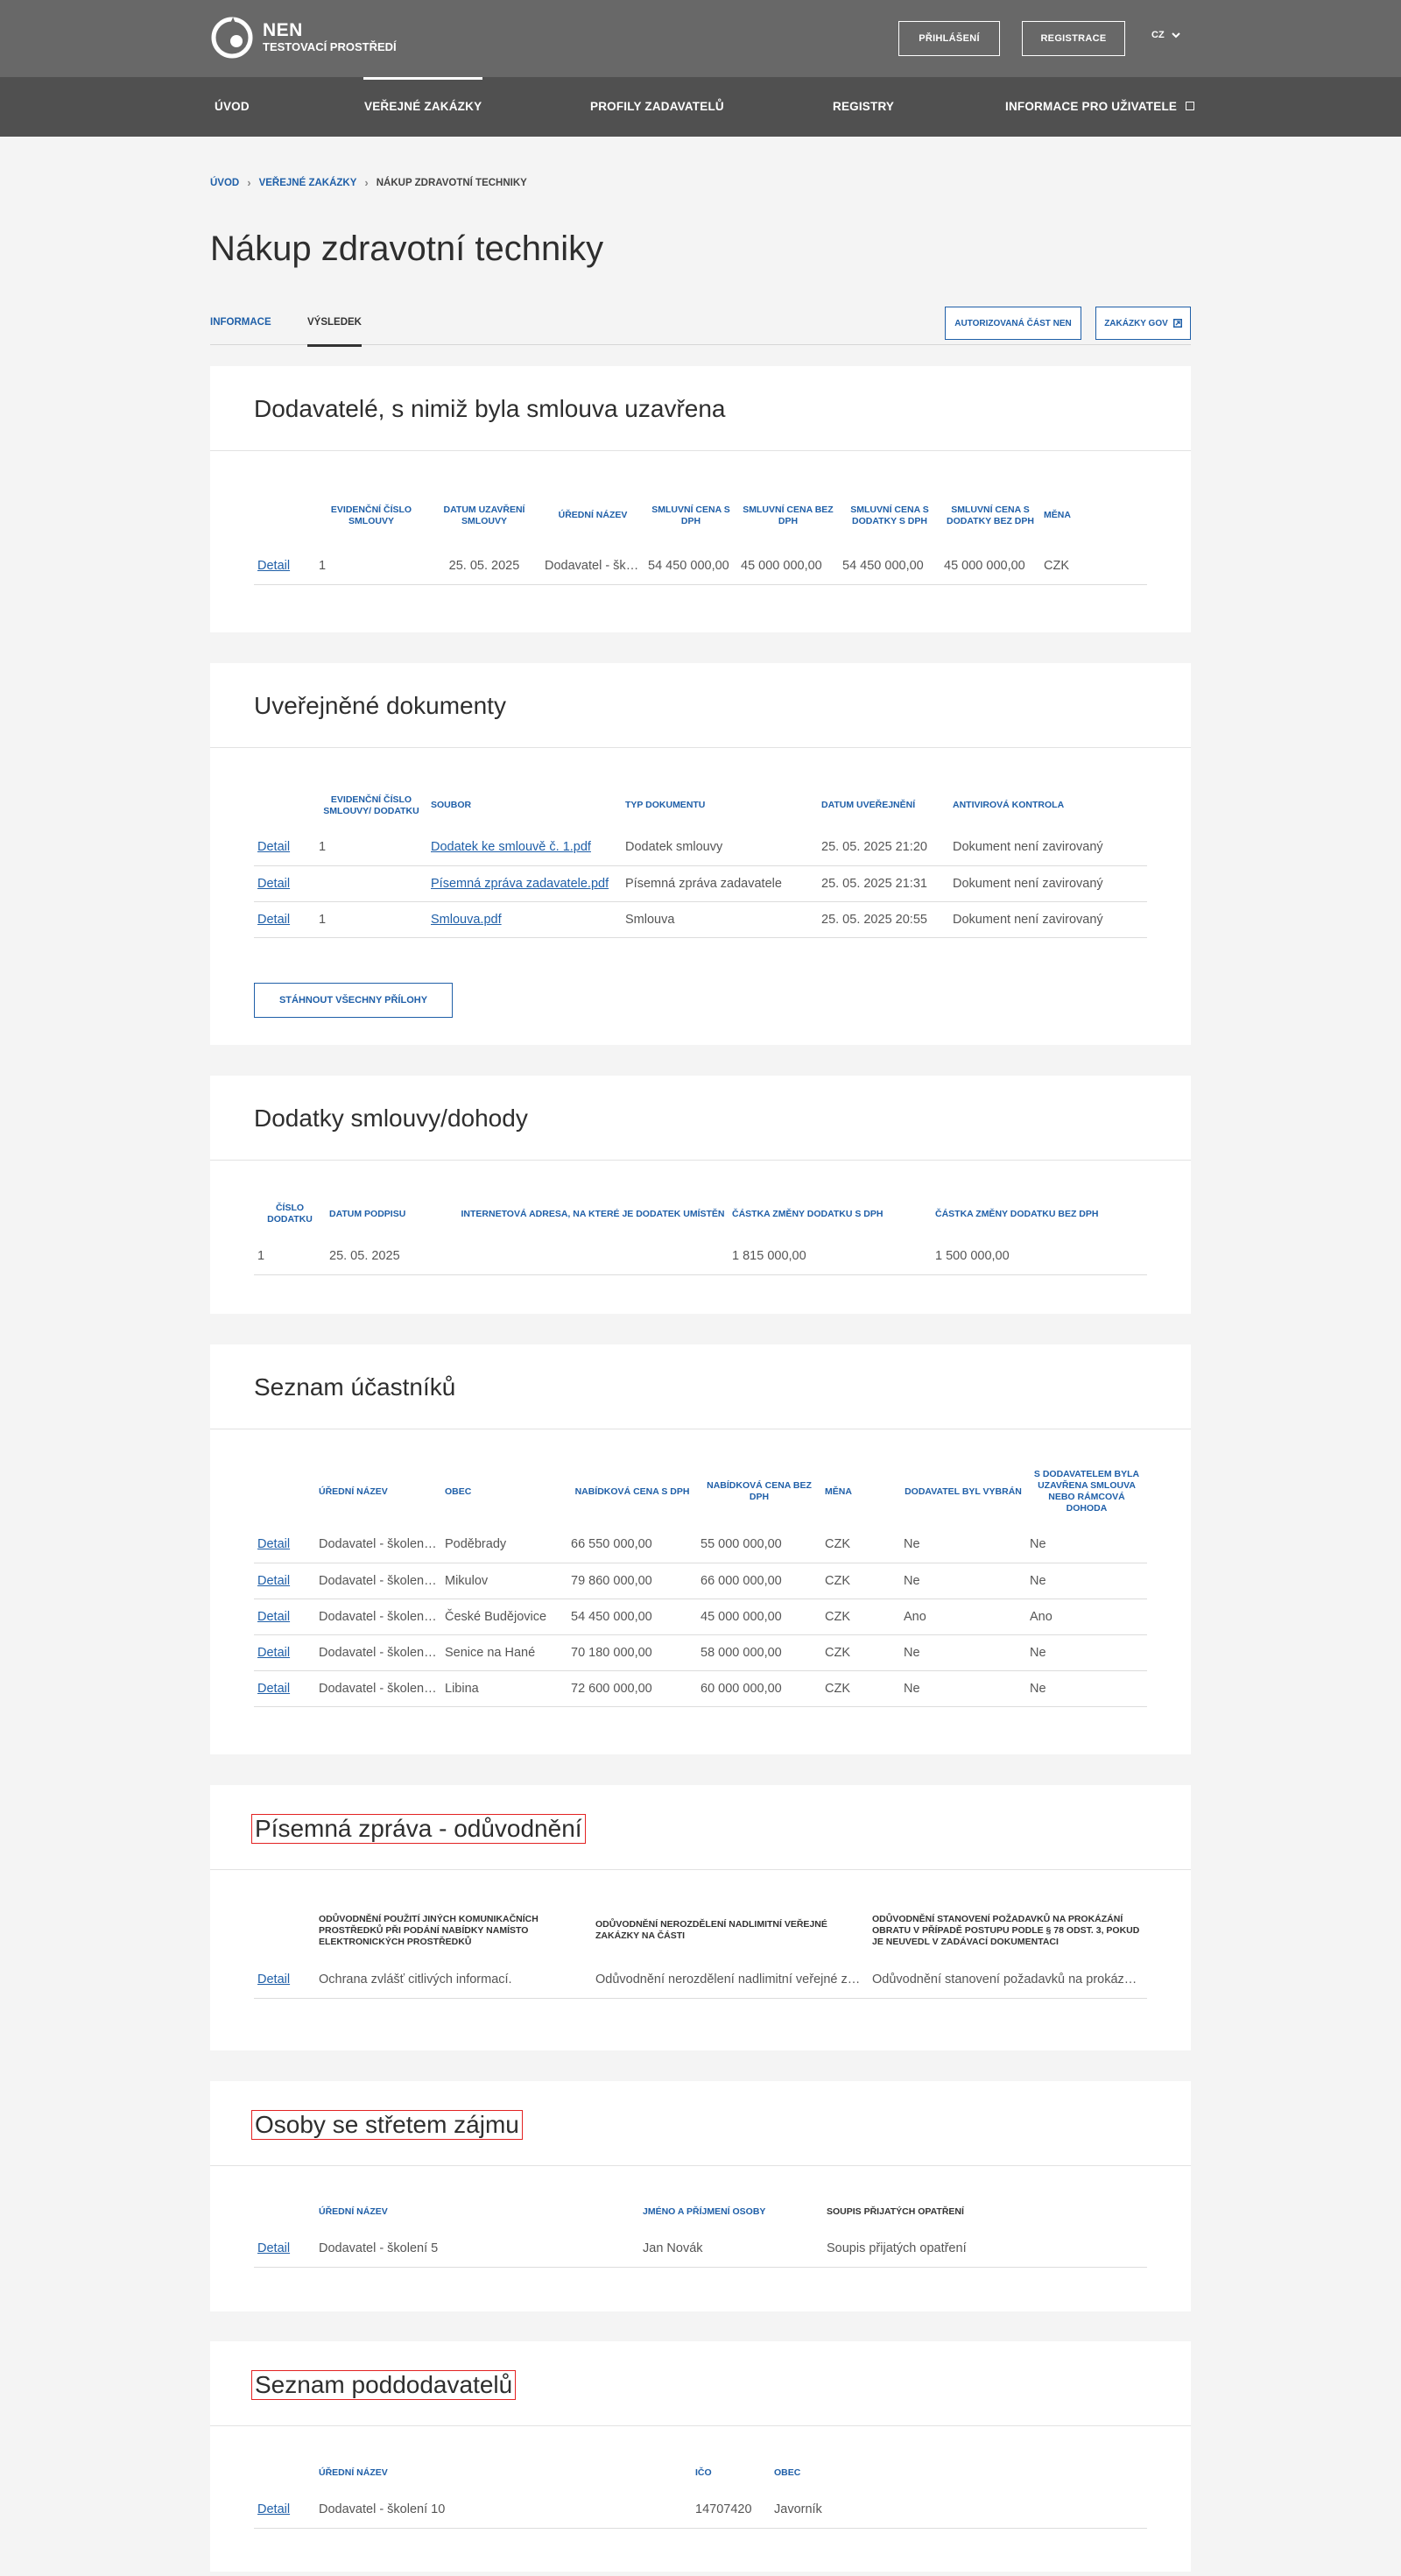 The height and width of the screenshot is (2576, 1401). I want to click on column-header: EVIDENČNÍ ČÍSLO SMLOUVY, so click(371, 515).